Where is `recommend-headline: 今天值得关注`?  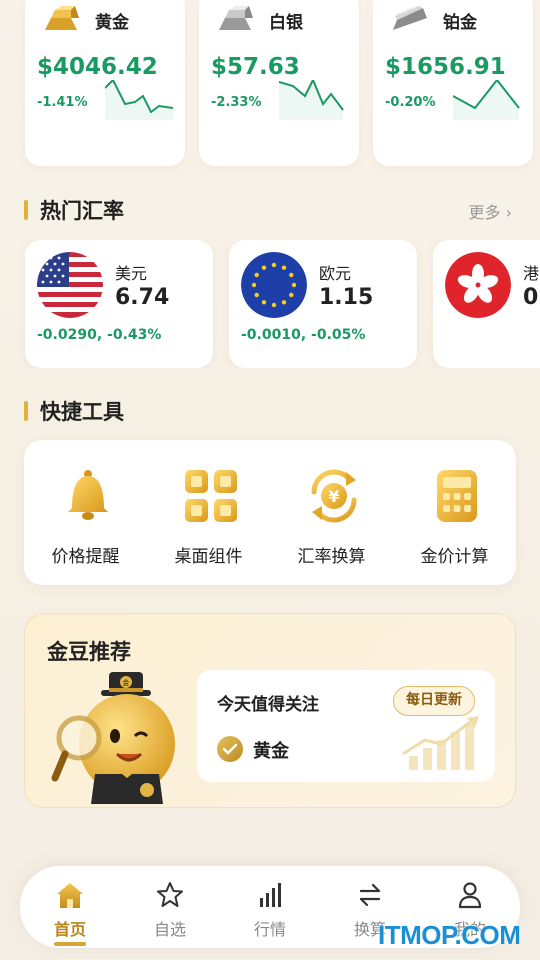
recommend-headline: 今天值得关注 is located at coordinates (268, 705).